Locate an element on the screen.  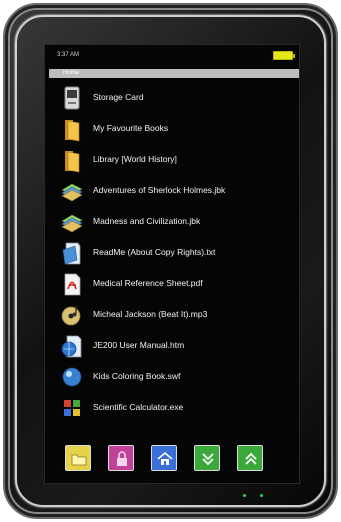
list-item: Library [World History] is located at coordinates (172, 160).